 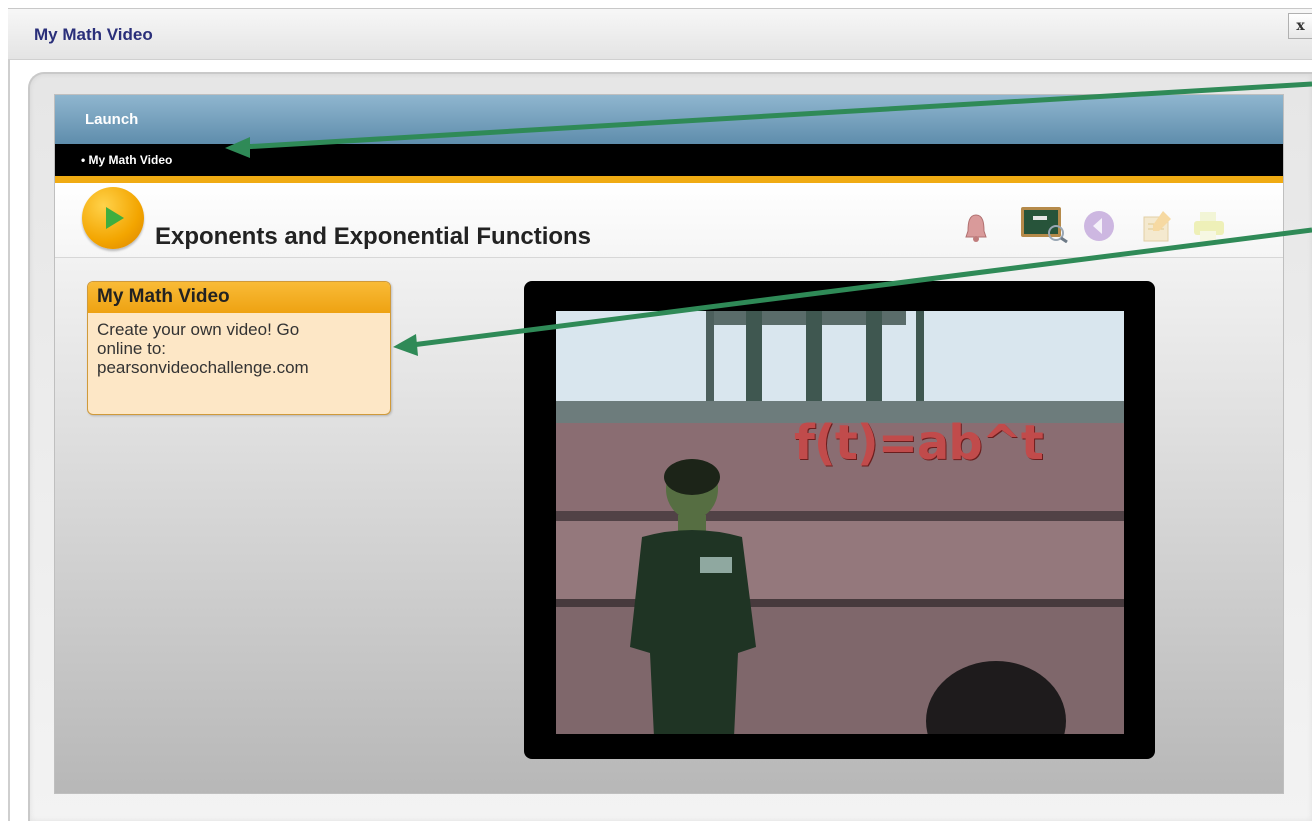 I want to click on notes-icon, so click(x=1157, y=226).